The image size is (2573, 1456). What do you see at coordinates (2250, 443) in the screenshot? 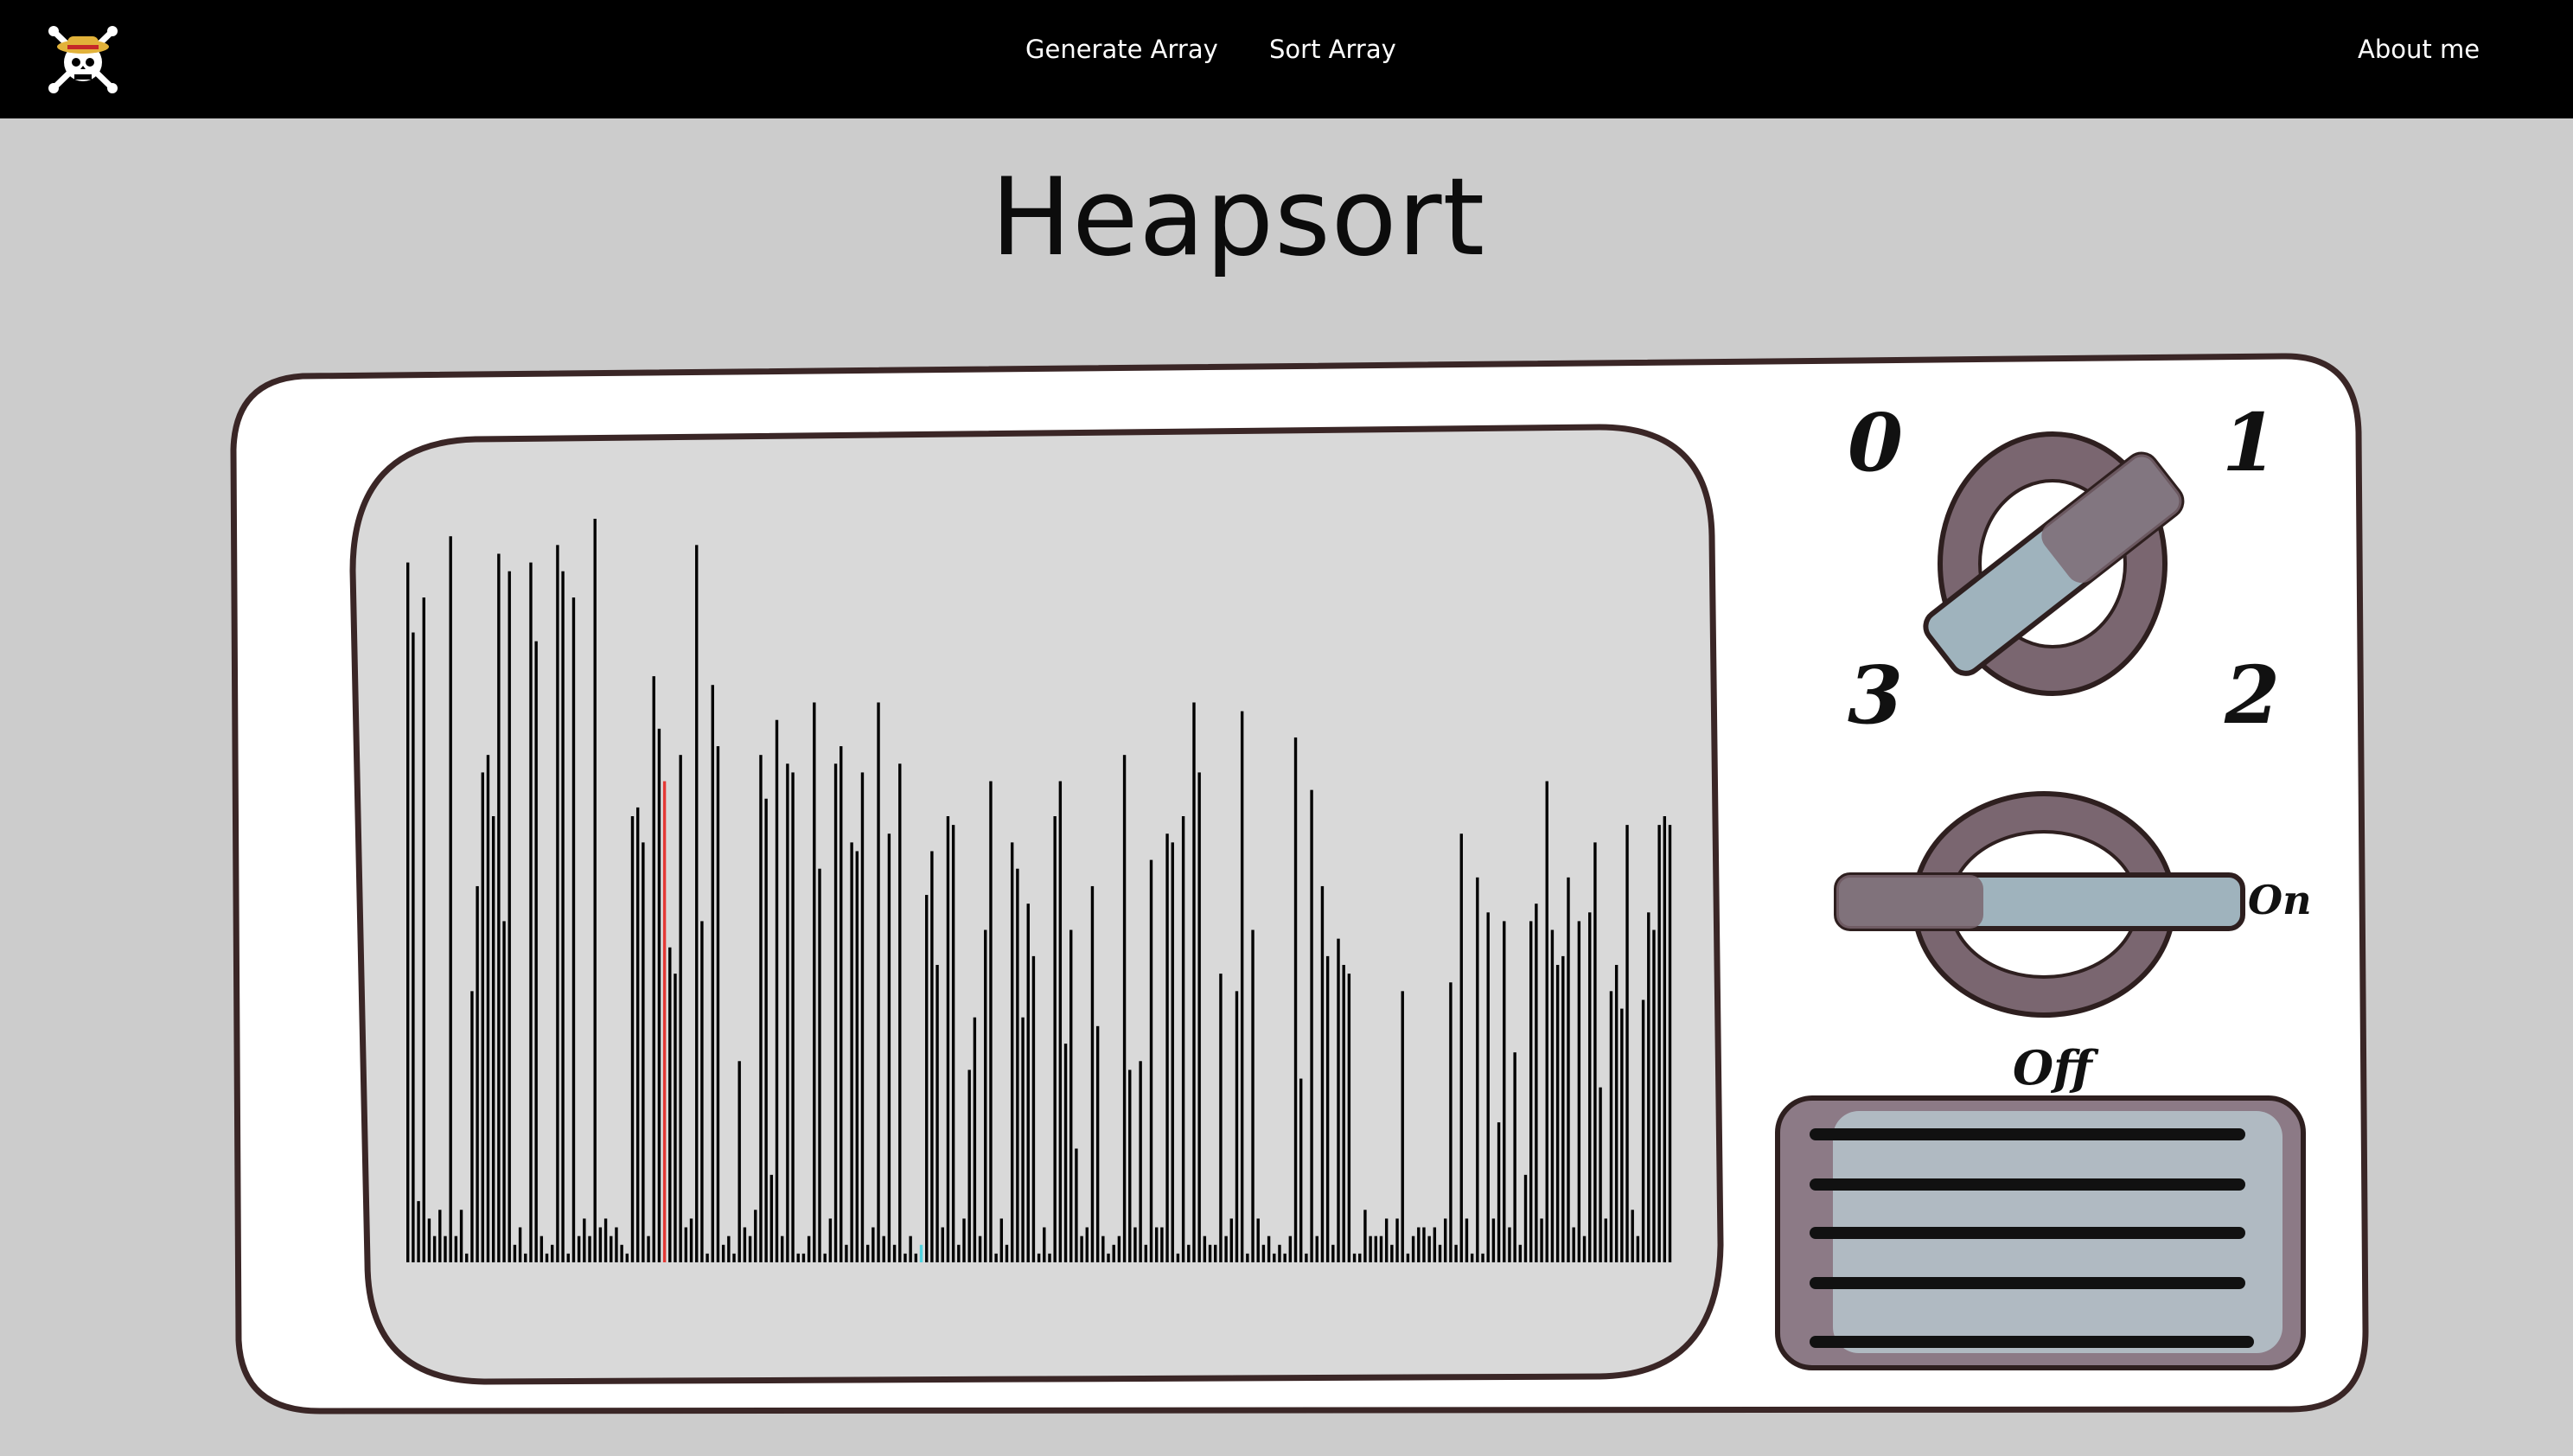
I see `dial-label-1: 1` at bounding box center [2250, 443].